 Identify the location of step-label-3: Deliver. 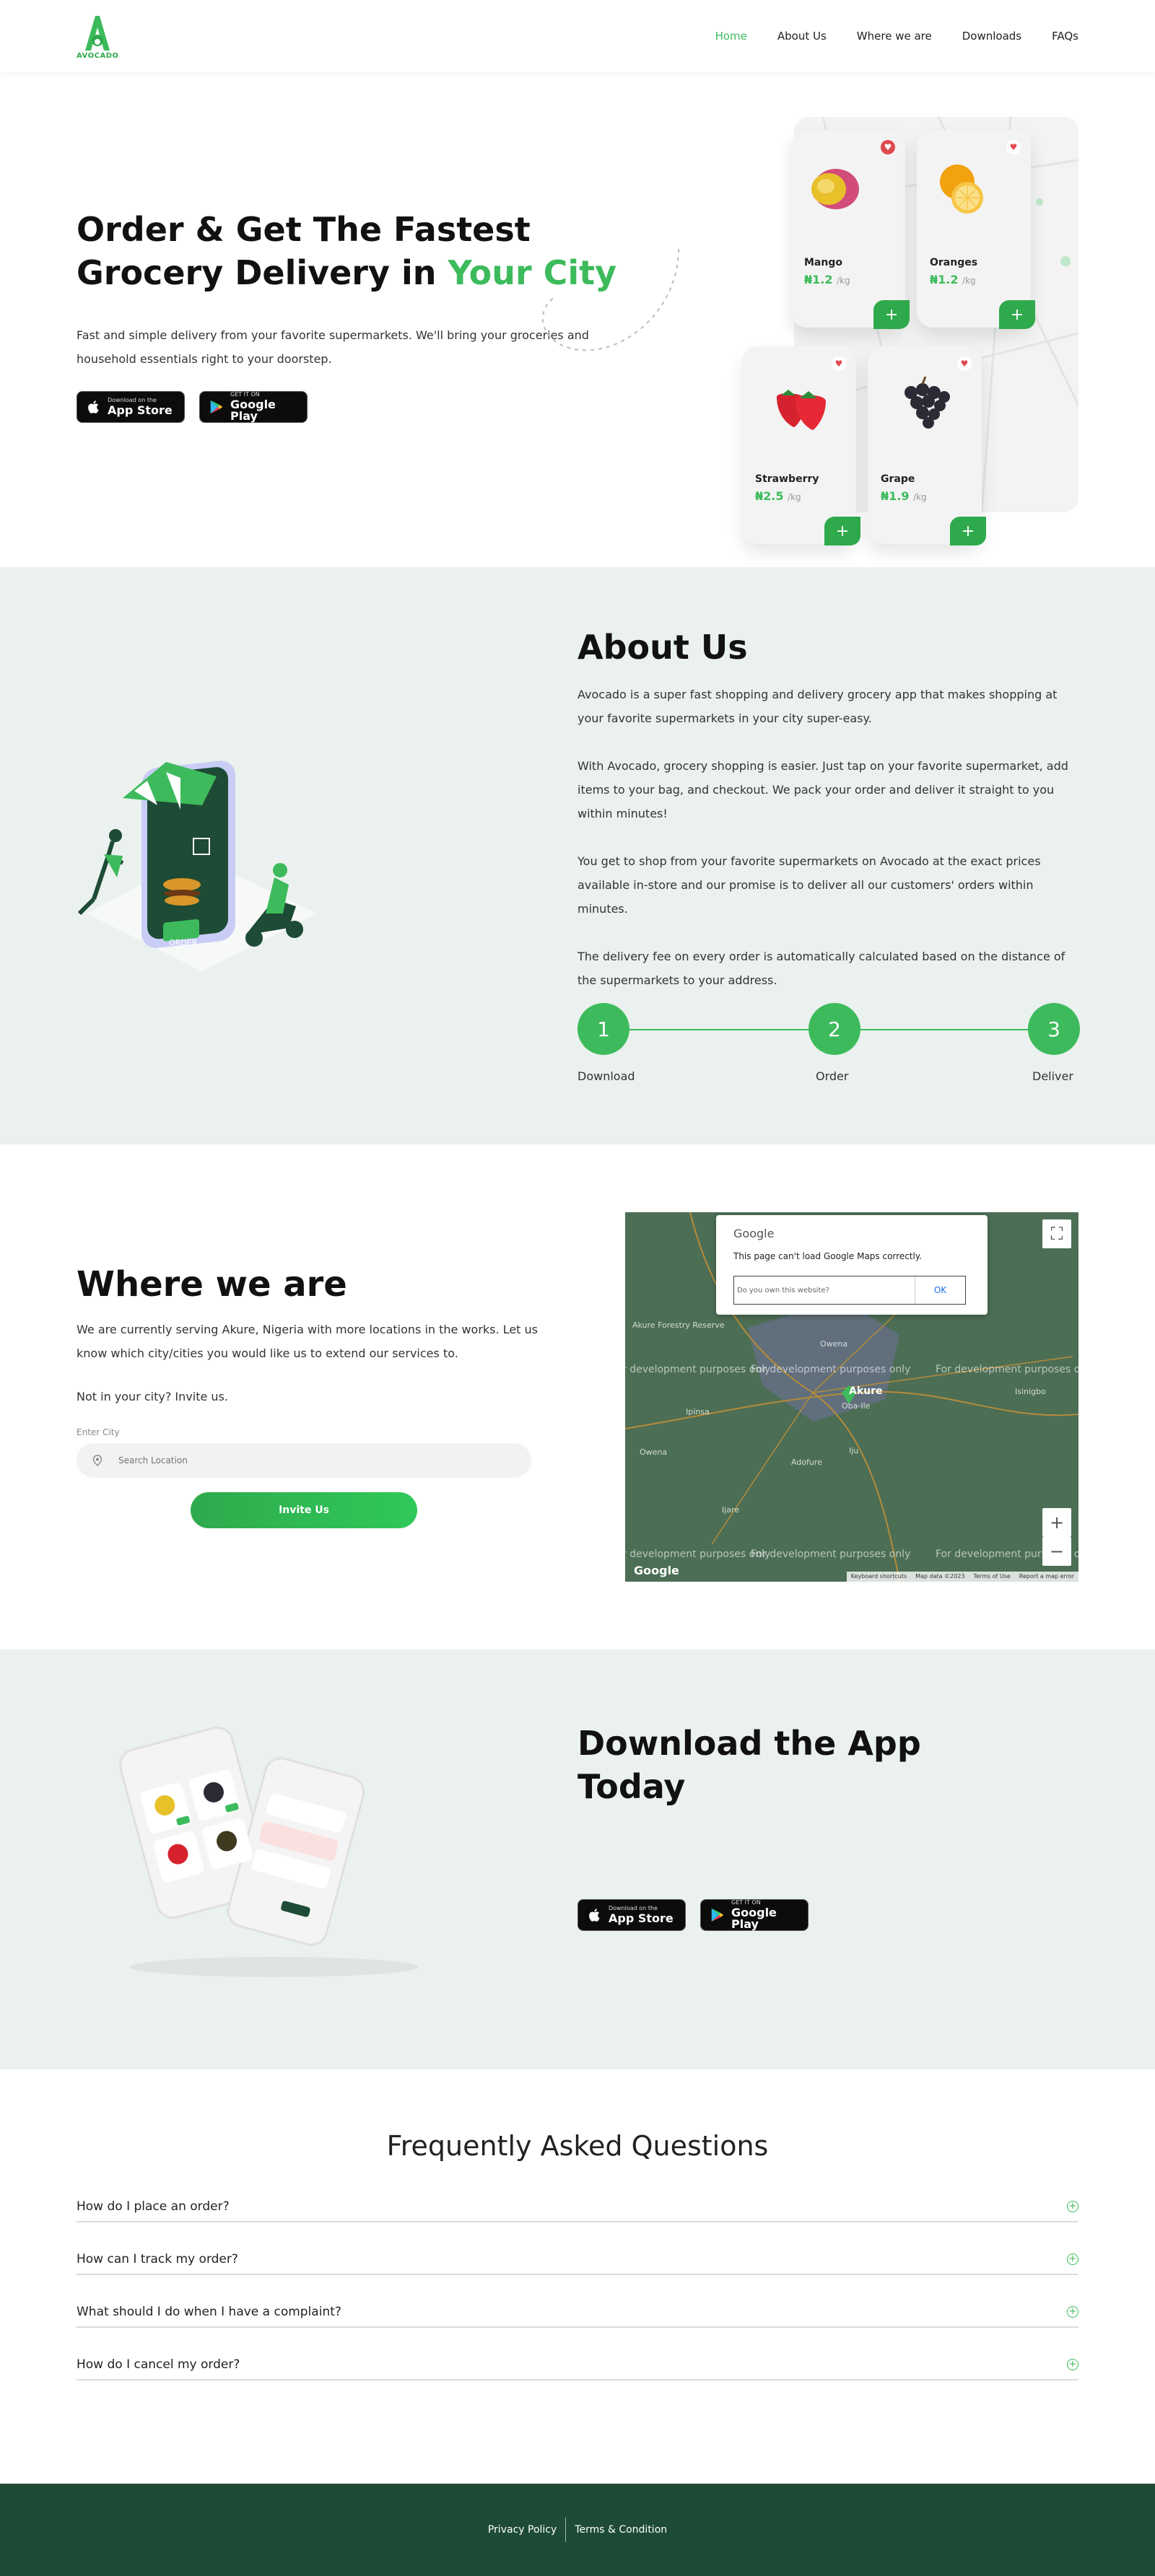
(1052, 1076).